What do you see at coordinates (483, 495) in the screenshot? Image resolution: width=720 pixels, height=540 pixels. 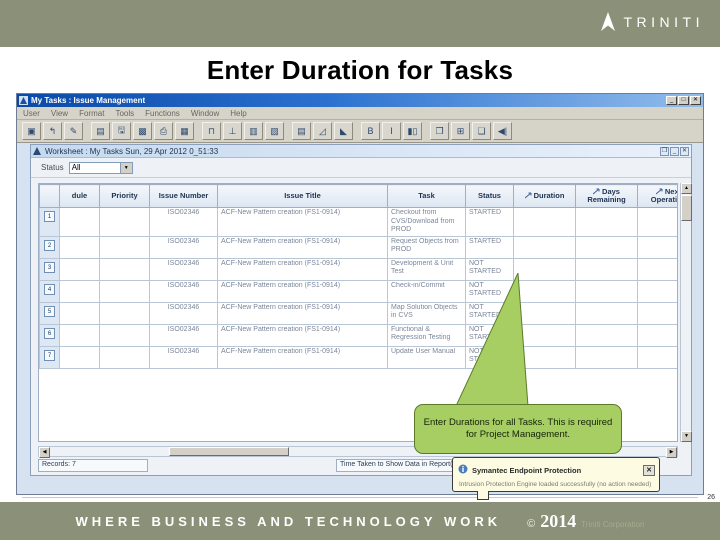 I see `notification-tail` at bounding box center [483, 495].